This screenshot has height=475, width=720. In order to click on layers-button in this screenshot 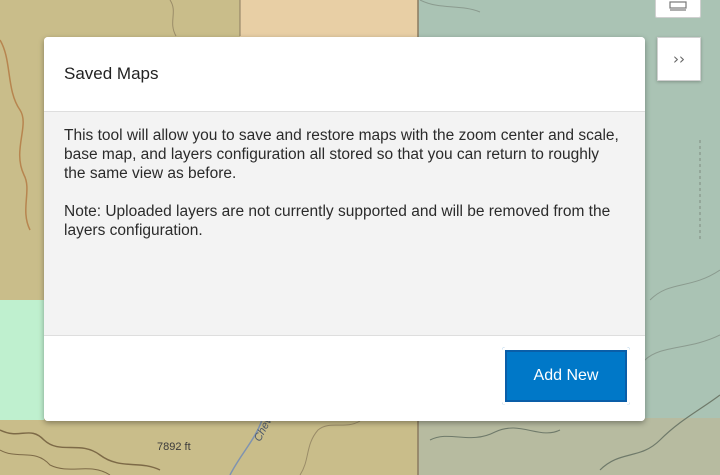, I will do `click(678, 9)`.